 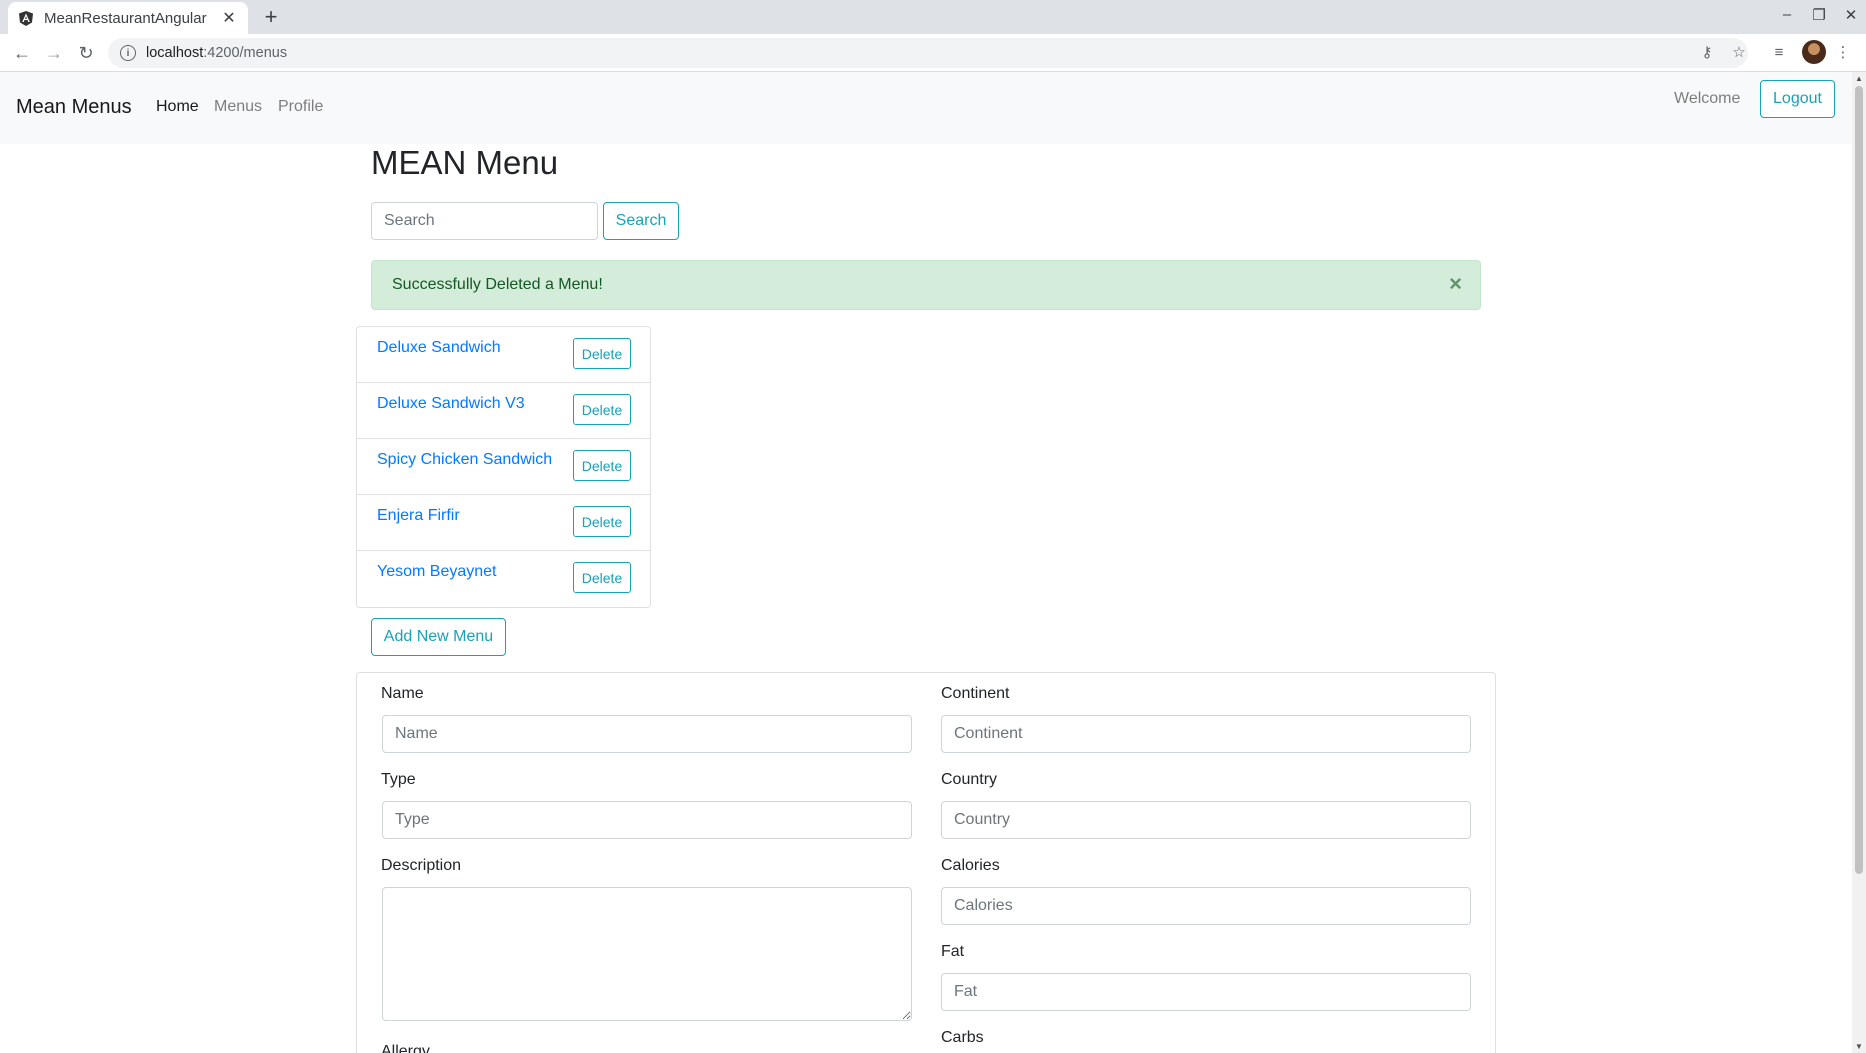 I want to click on profile-avatar, so click(x=1814, y=52).